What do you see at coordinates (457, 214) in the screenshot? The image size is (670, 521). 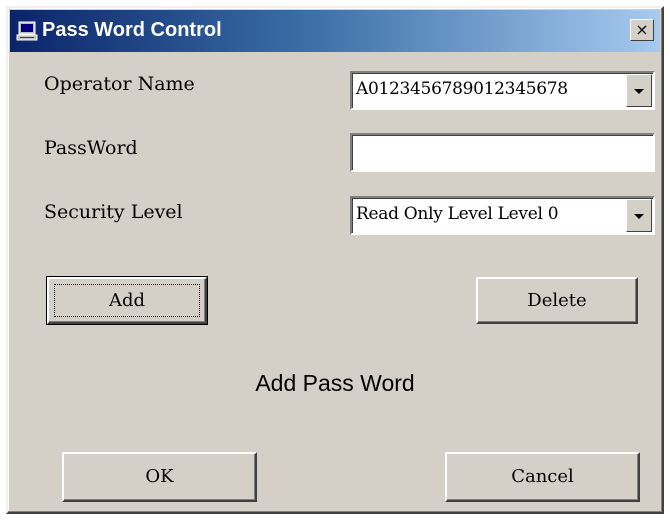 I see `security-level-value: Read Only Level Level 0` at bounding box center [457, 214].